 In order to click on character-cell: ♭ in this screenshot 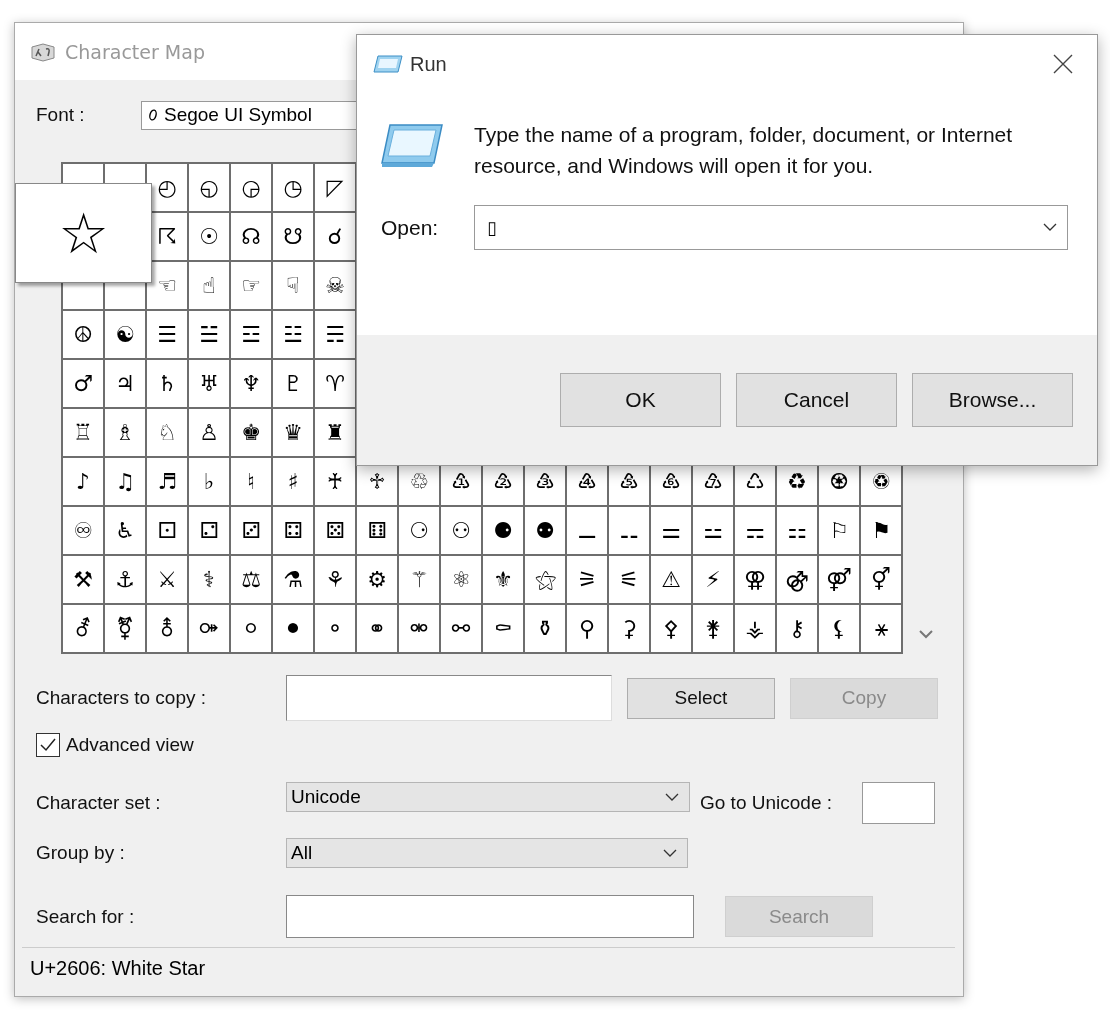, I will do `click(209, 481)`.